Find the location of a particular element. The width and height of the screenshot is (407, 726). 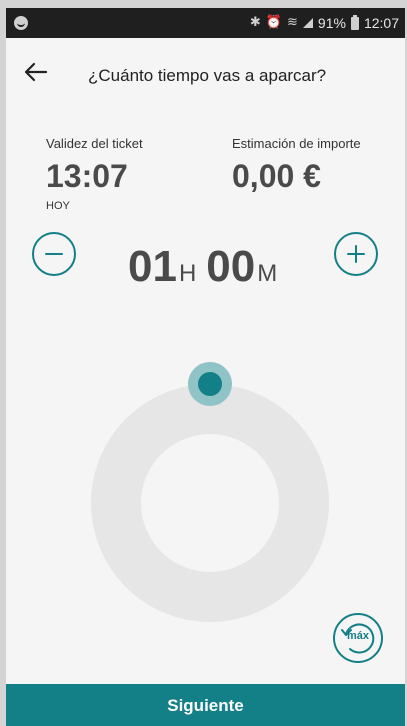

max-label: máx is located at coordinates (358, 636).